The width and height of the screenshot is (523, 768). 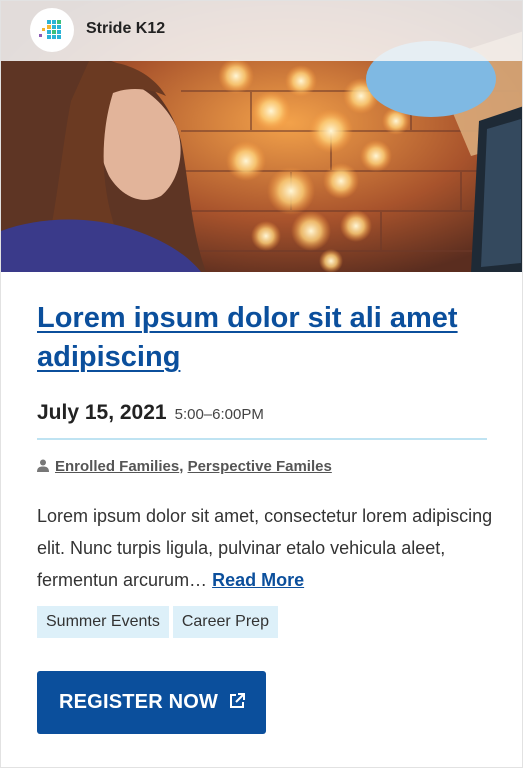 What do you see at coordinates (102, 412) in the screenshot?
I see `event-date: July 15, 2021` at bounding box center [102, 412].